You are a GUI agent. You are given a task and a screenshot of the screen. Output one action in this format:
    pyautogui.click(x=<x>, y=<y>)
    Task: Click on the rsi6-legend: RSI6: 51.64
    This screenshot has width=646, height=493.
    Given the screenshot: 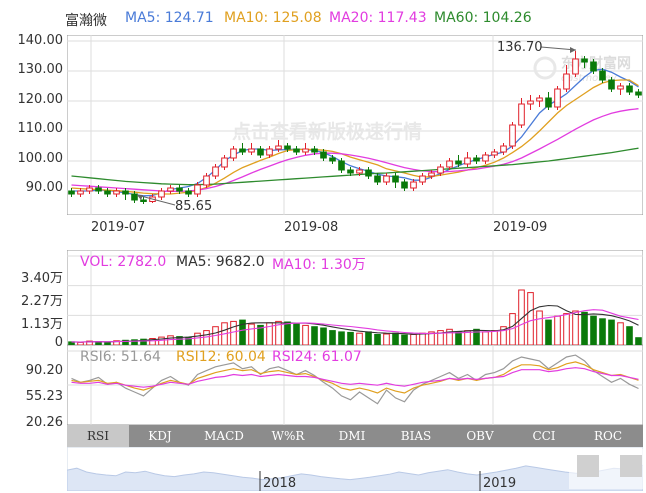 What is the action you would take?
    pyautogui.click(x=120, y=357)
    